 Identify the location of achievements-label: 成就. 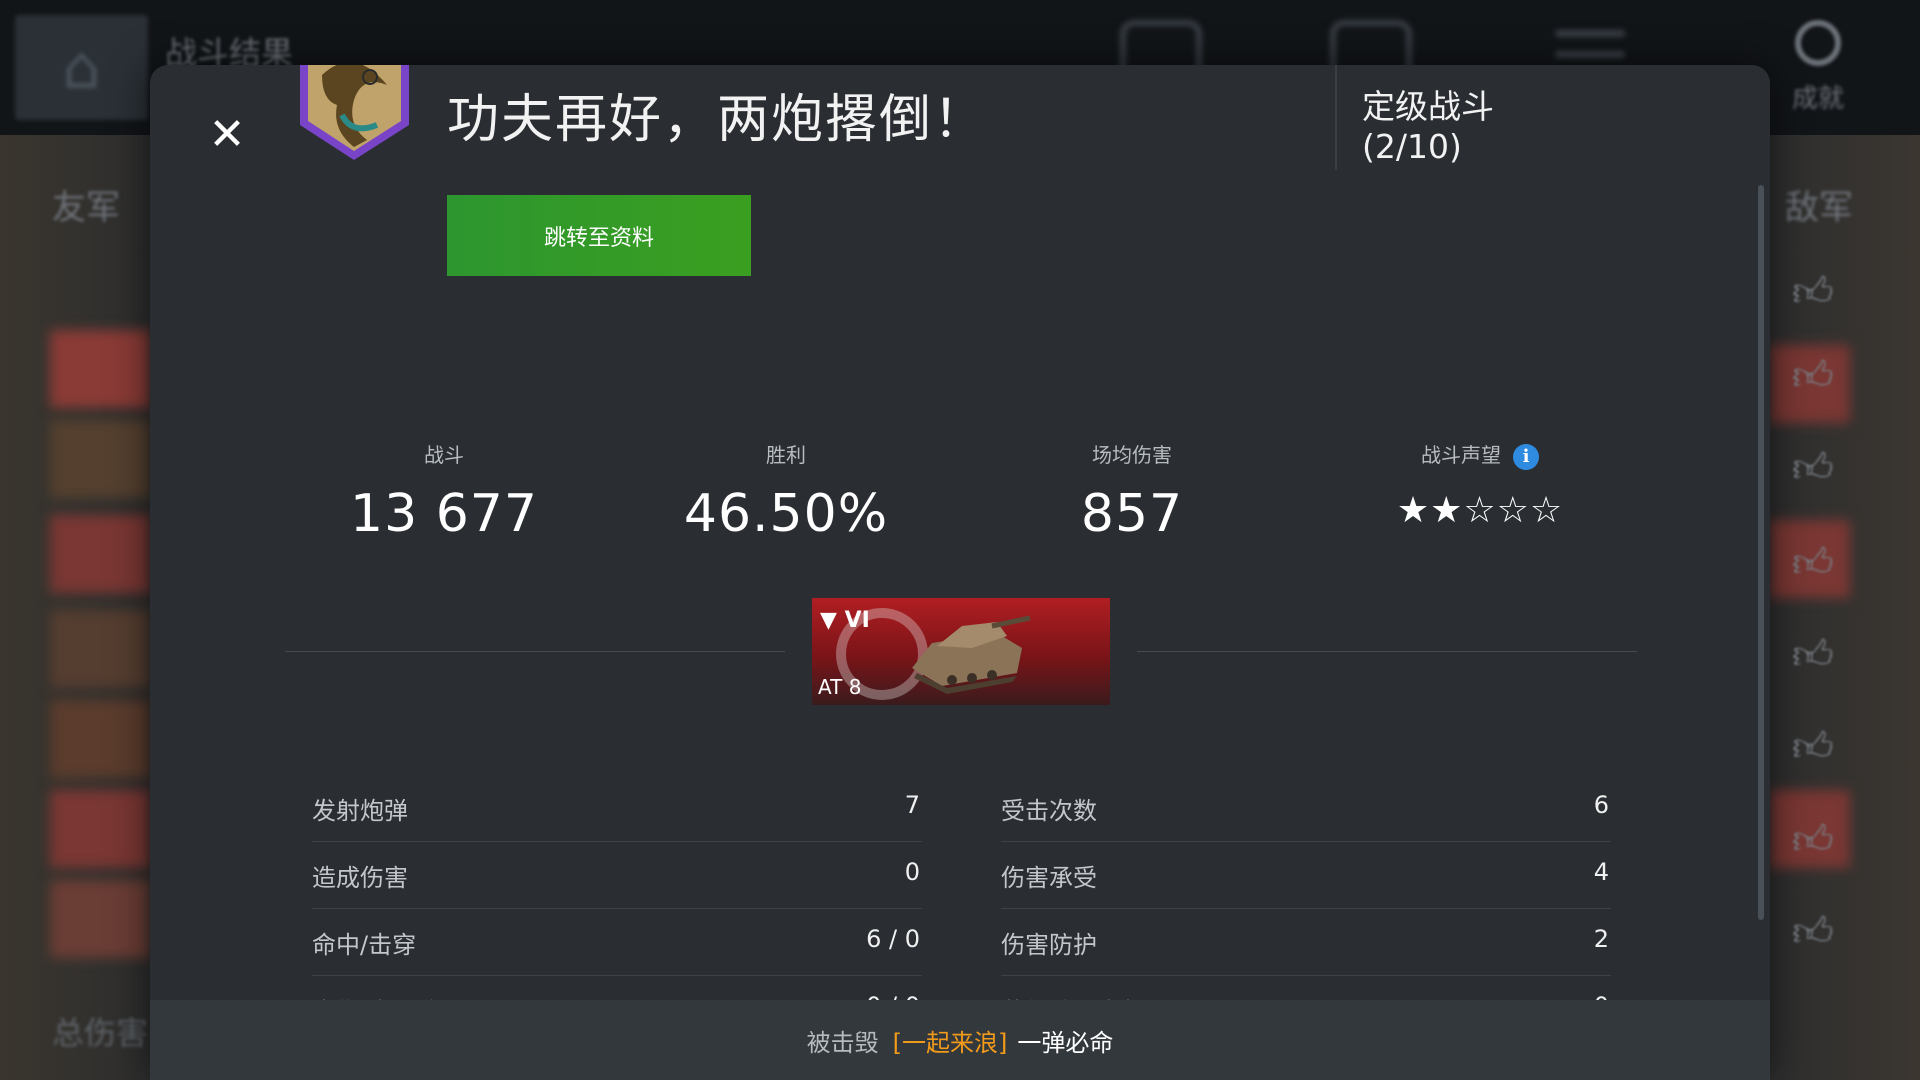
(1817, 99).